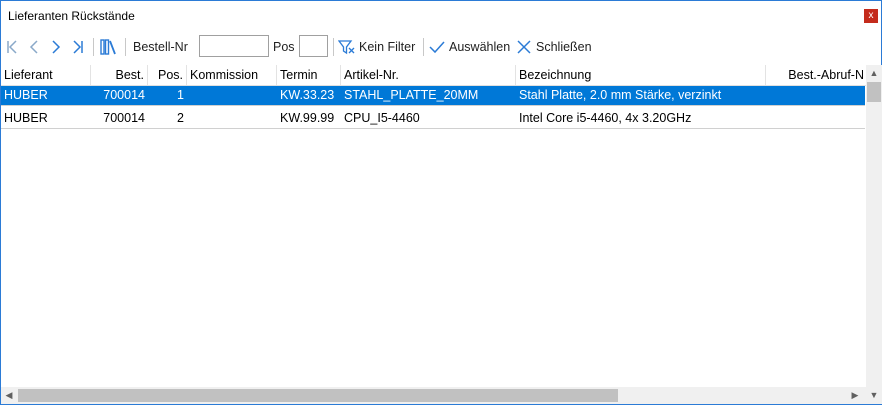 Image resolution: width=883 pixels, height=406 pixels. I want to click on column-header-abruf: Best.-Abruf-N, so click(816, 75).